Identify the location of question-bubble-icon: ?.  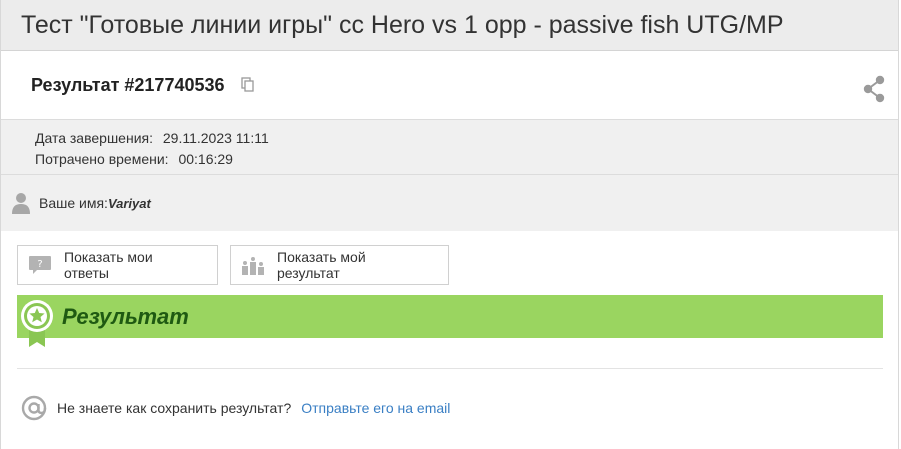
(40, 265).